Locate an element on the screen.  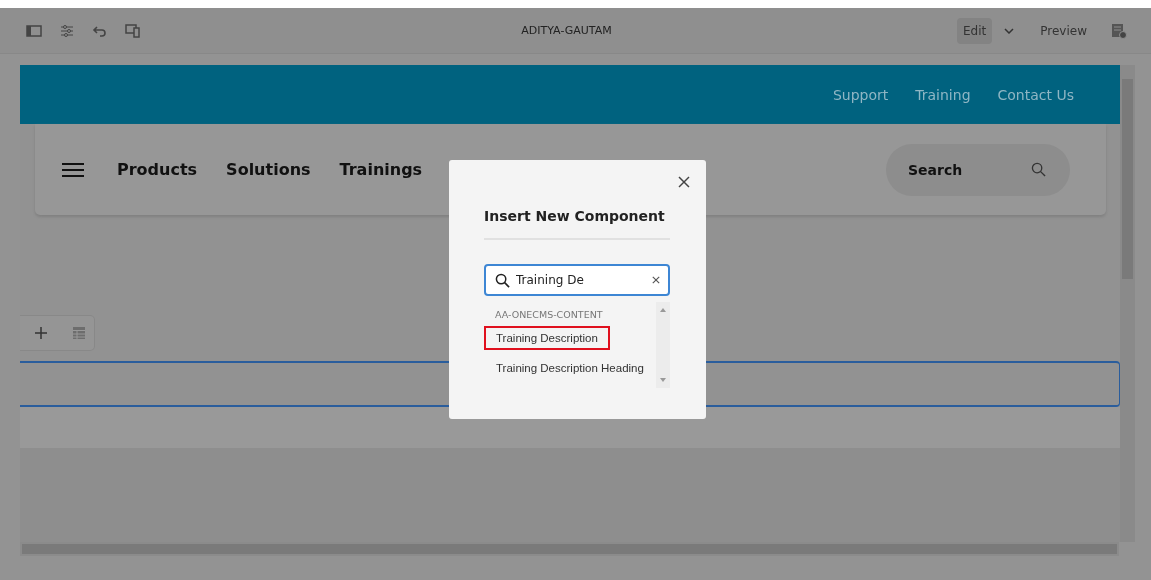
nav-link: Solutions is located at coordinates (268, 169).